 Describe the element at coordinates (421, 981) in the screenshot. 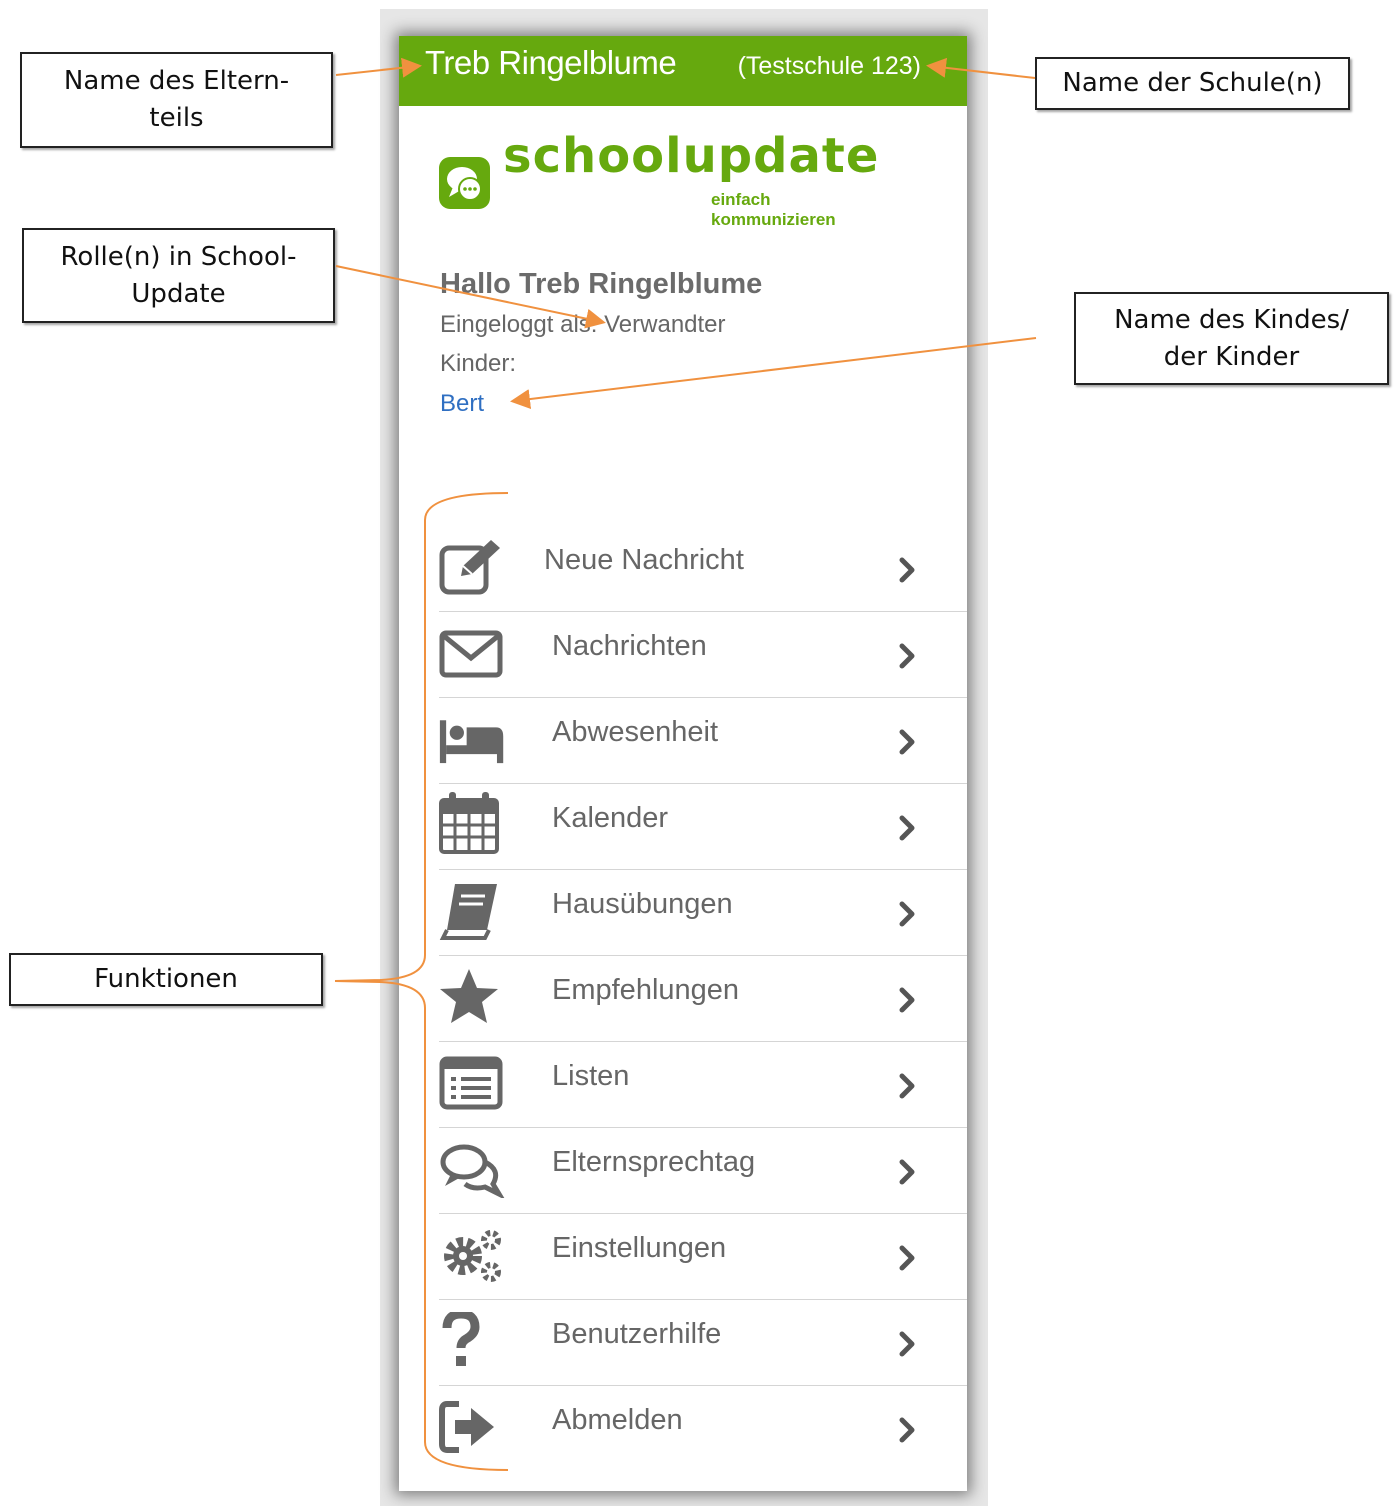

I see `functions-bracket` at that location.